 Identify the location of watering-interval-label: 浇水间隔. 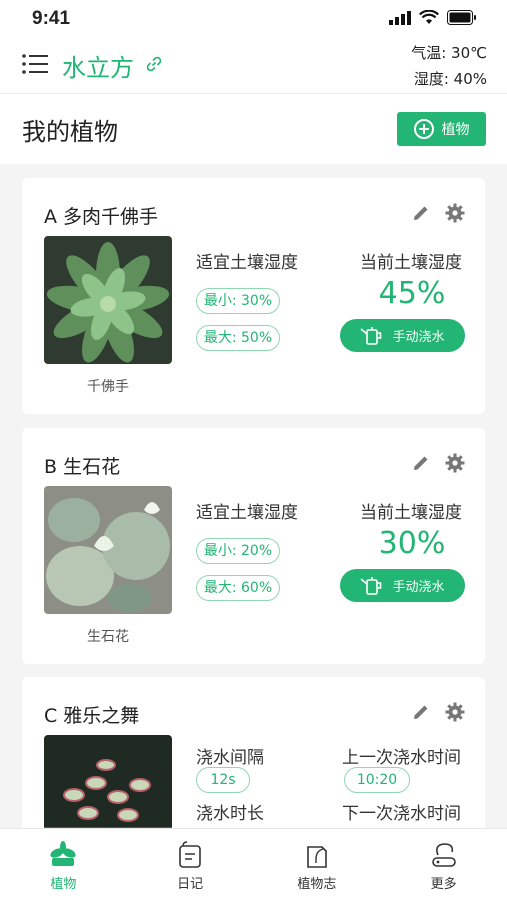
(230, 758).